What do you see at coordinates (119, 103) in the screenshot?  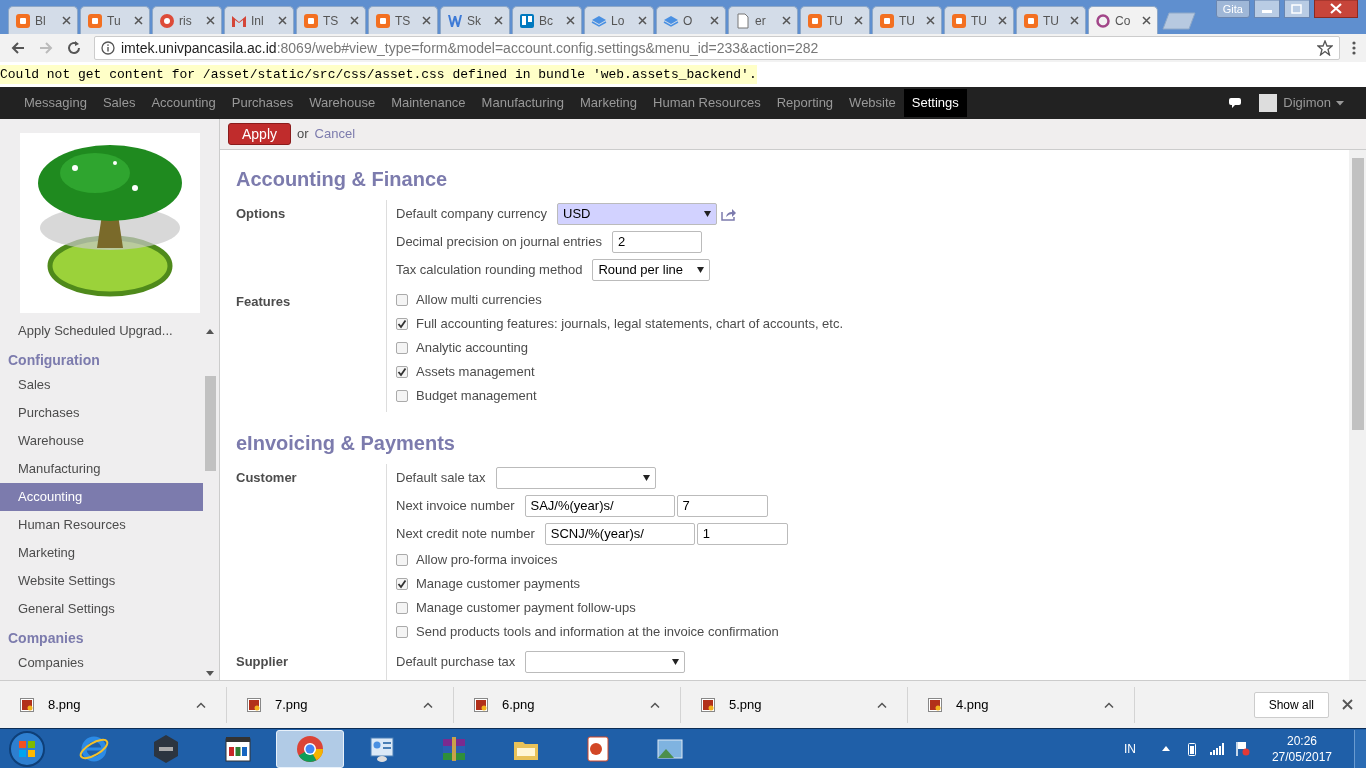 I see `menu-item: Sales` at bounding box center [119, 103].